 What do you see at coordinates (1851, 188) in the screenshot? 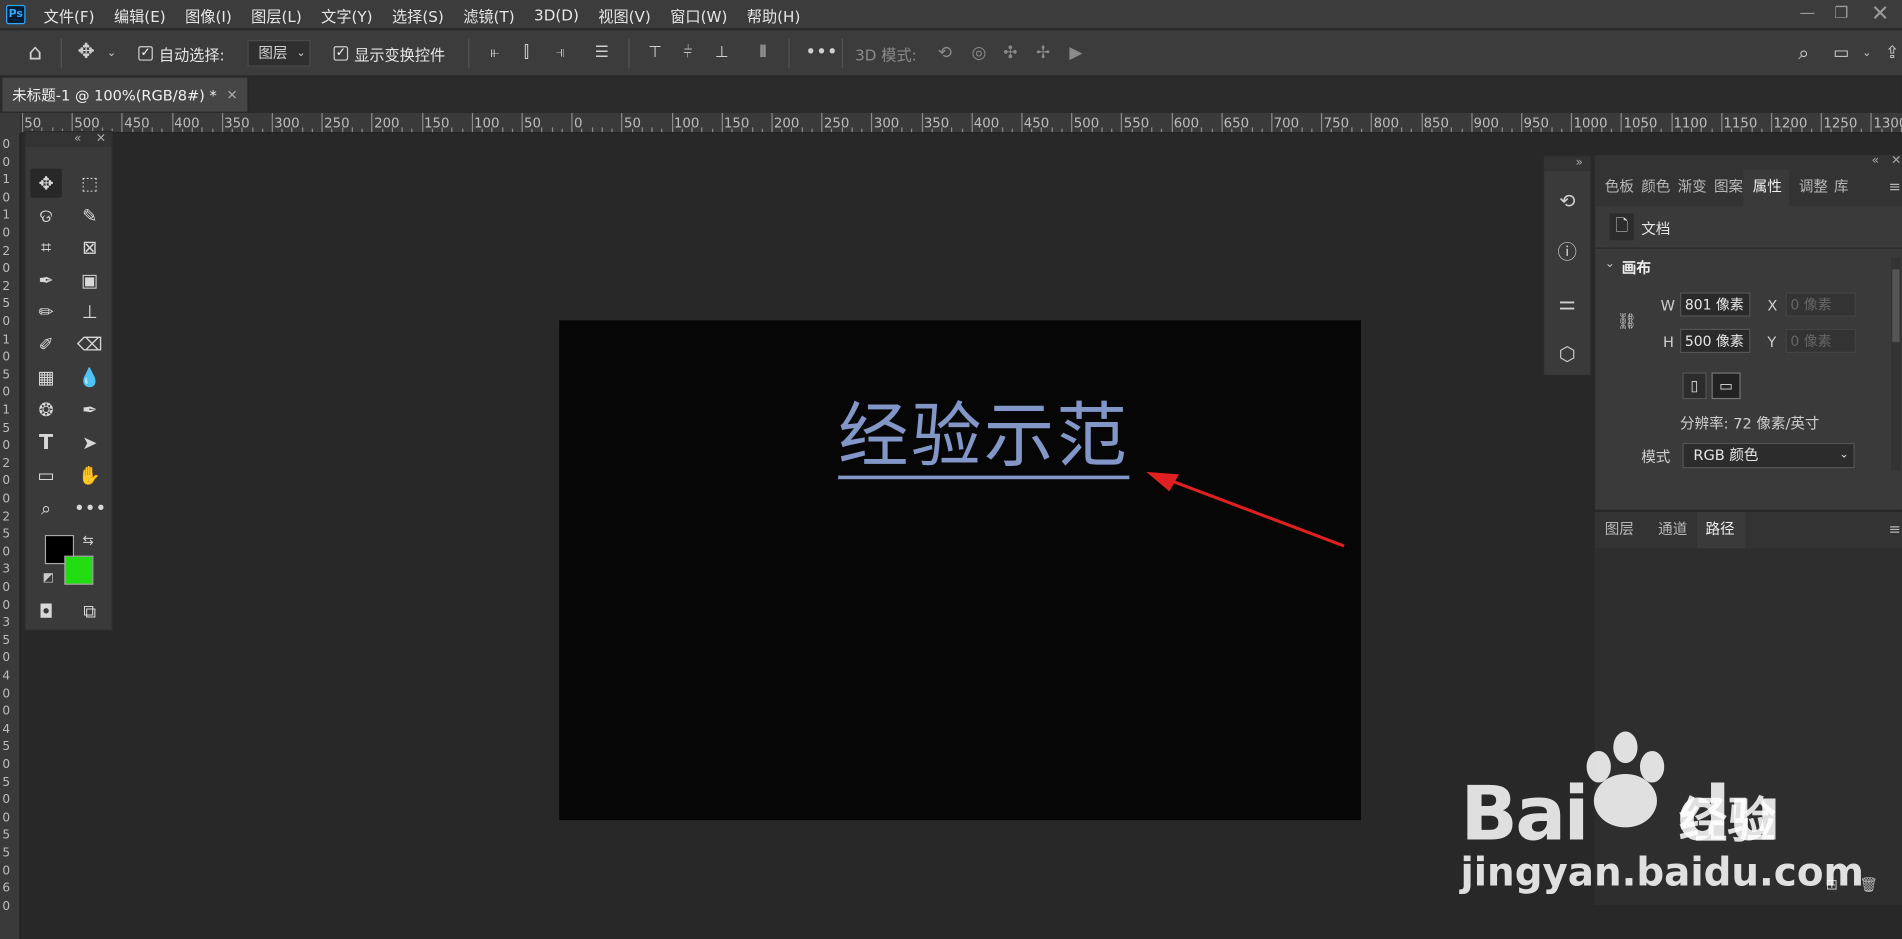
I see `tab-libraries: 库` at bounding box center [1851, 188].